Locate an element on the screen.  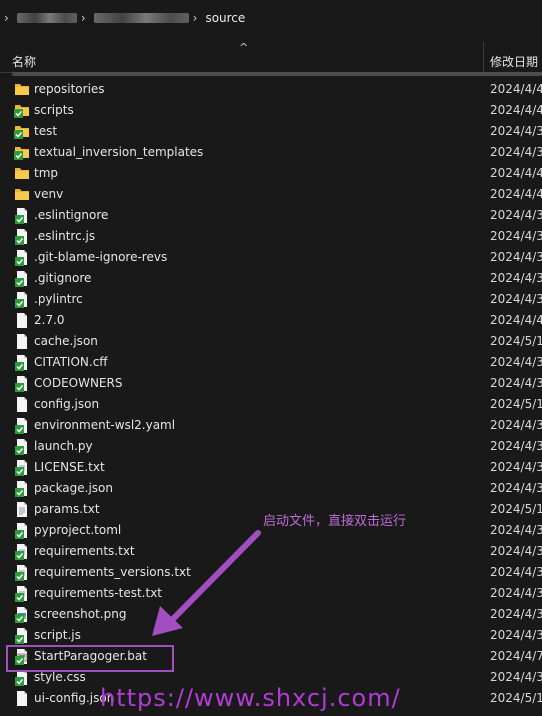
watermark-url: https://www.shxcj.com/ is located at coordinates (250, 698).